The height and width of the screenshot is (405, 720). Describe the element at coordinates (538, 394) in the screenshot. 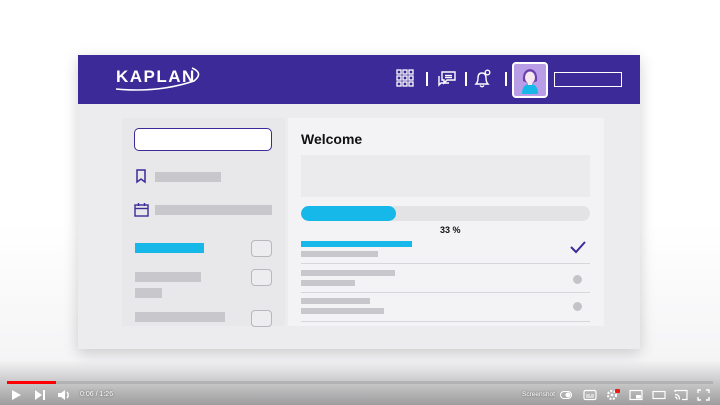

I see `screenshot-label: Screenshot` at that location.